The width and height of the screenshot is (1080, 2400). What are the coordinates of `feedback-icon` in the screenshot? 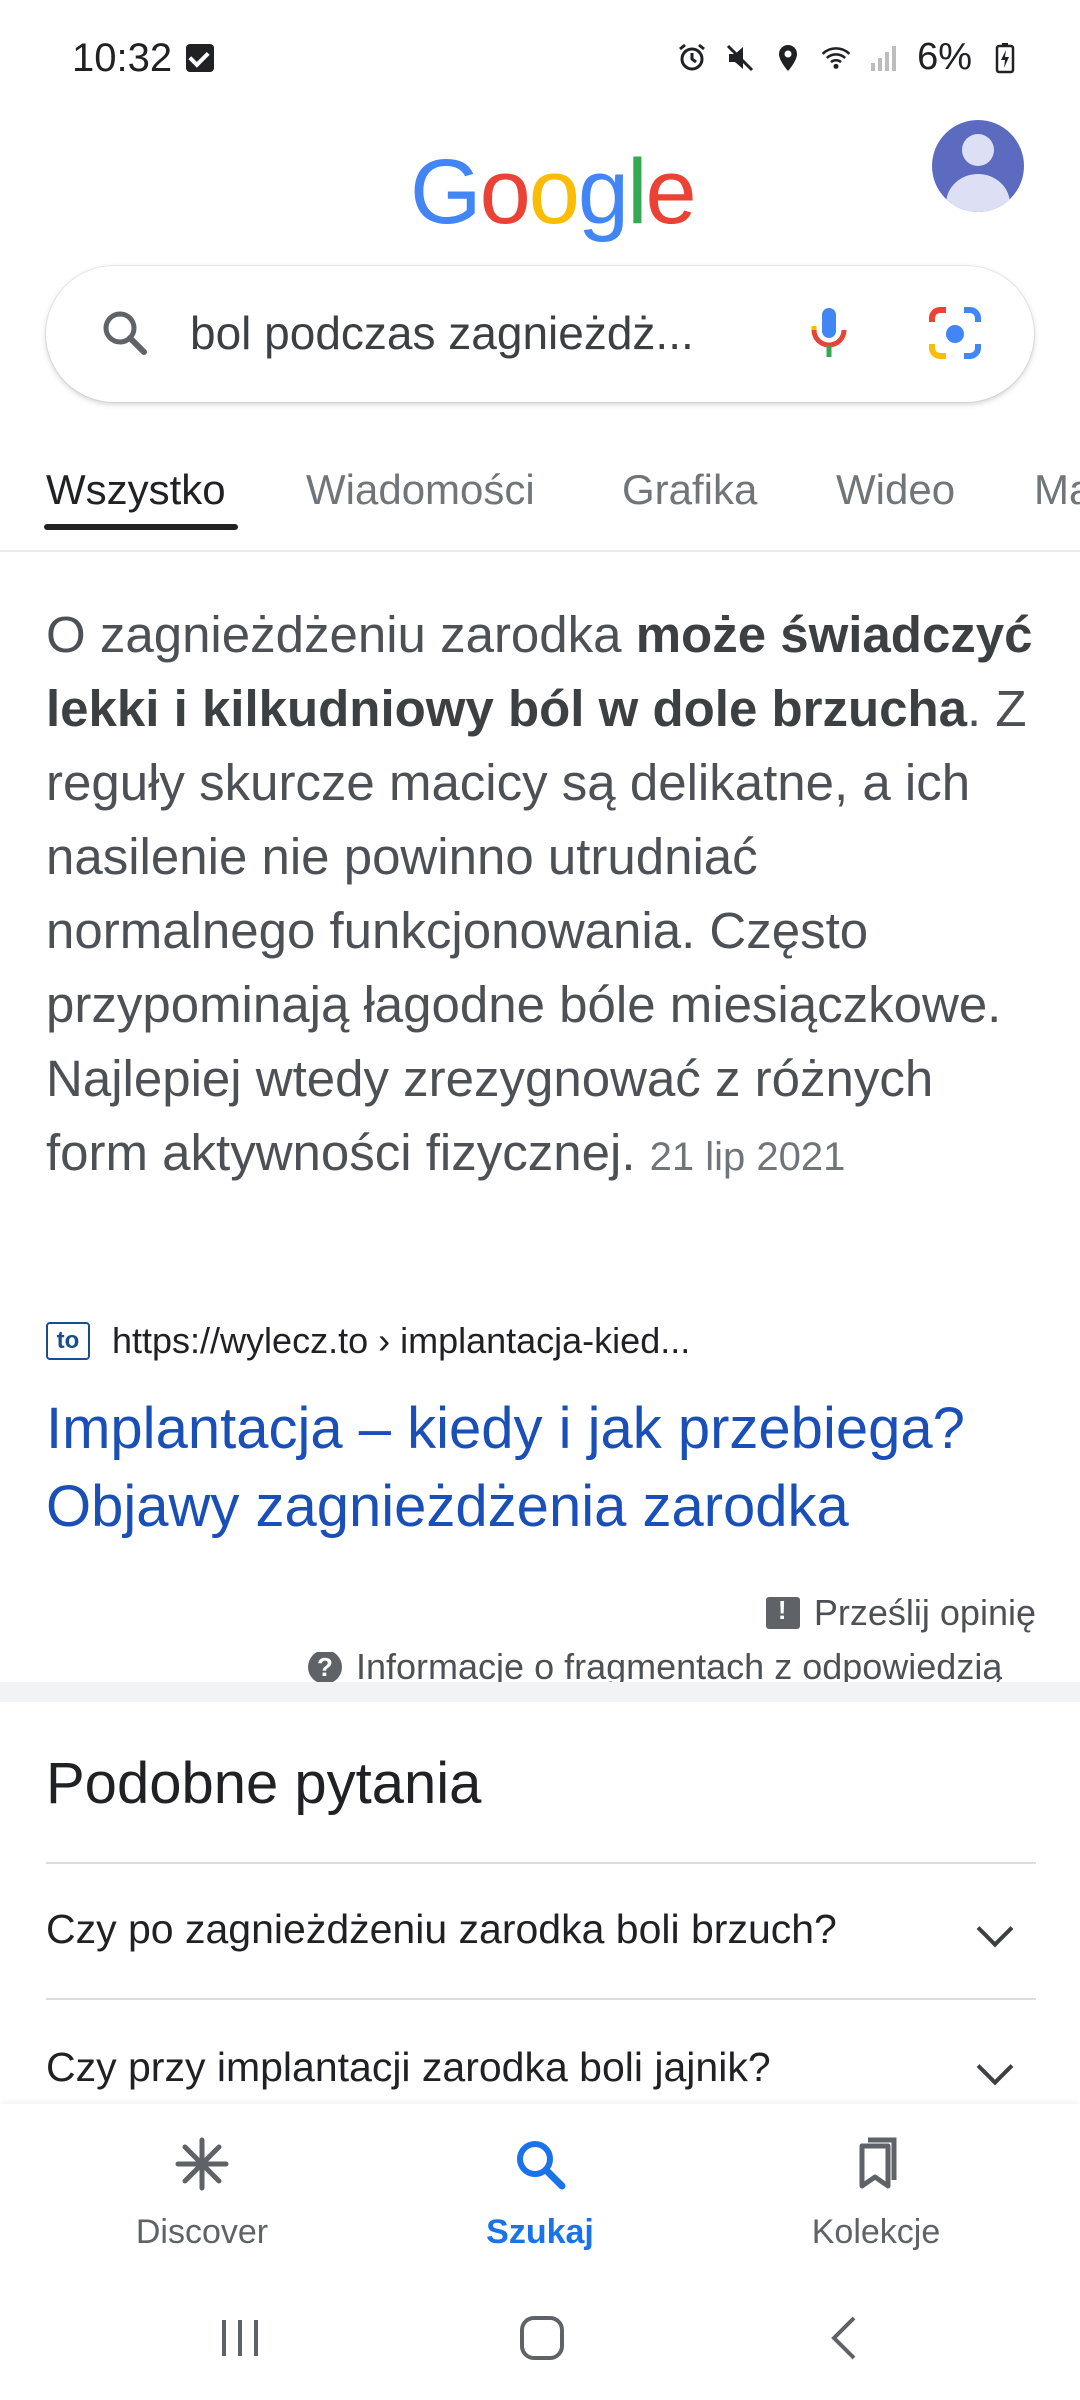 It's located at (782, 1612).